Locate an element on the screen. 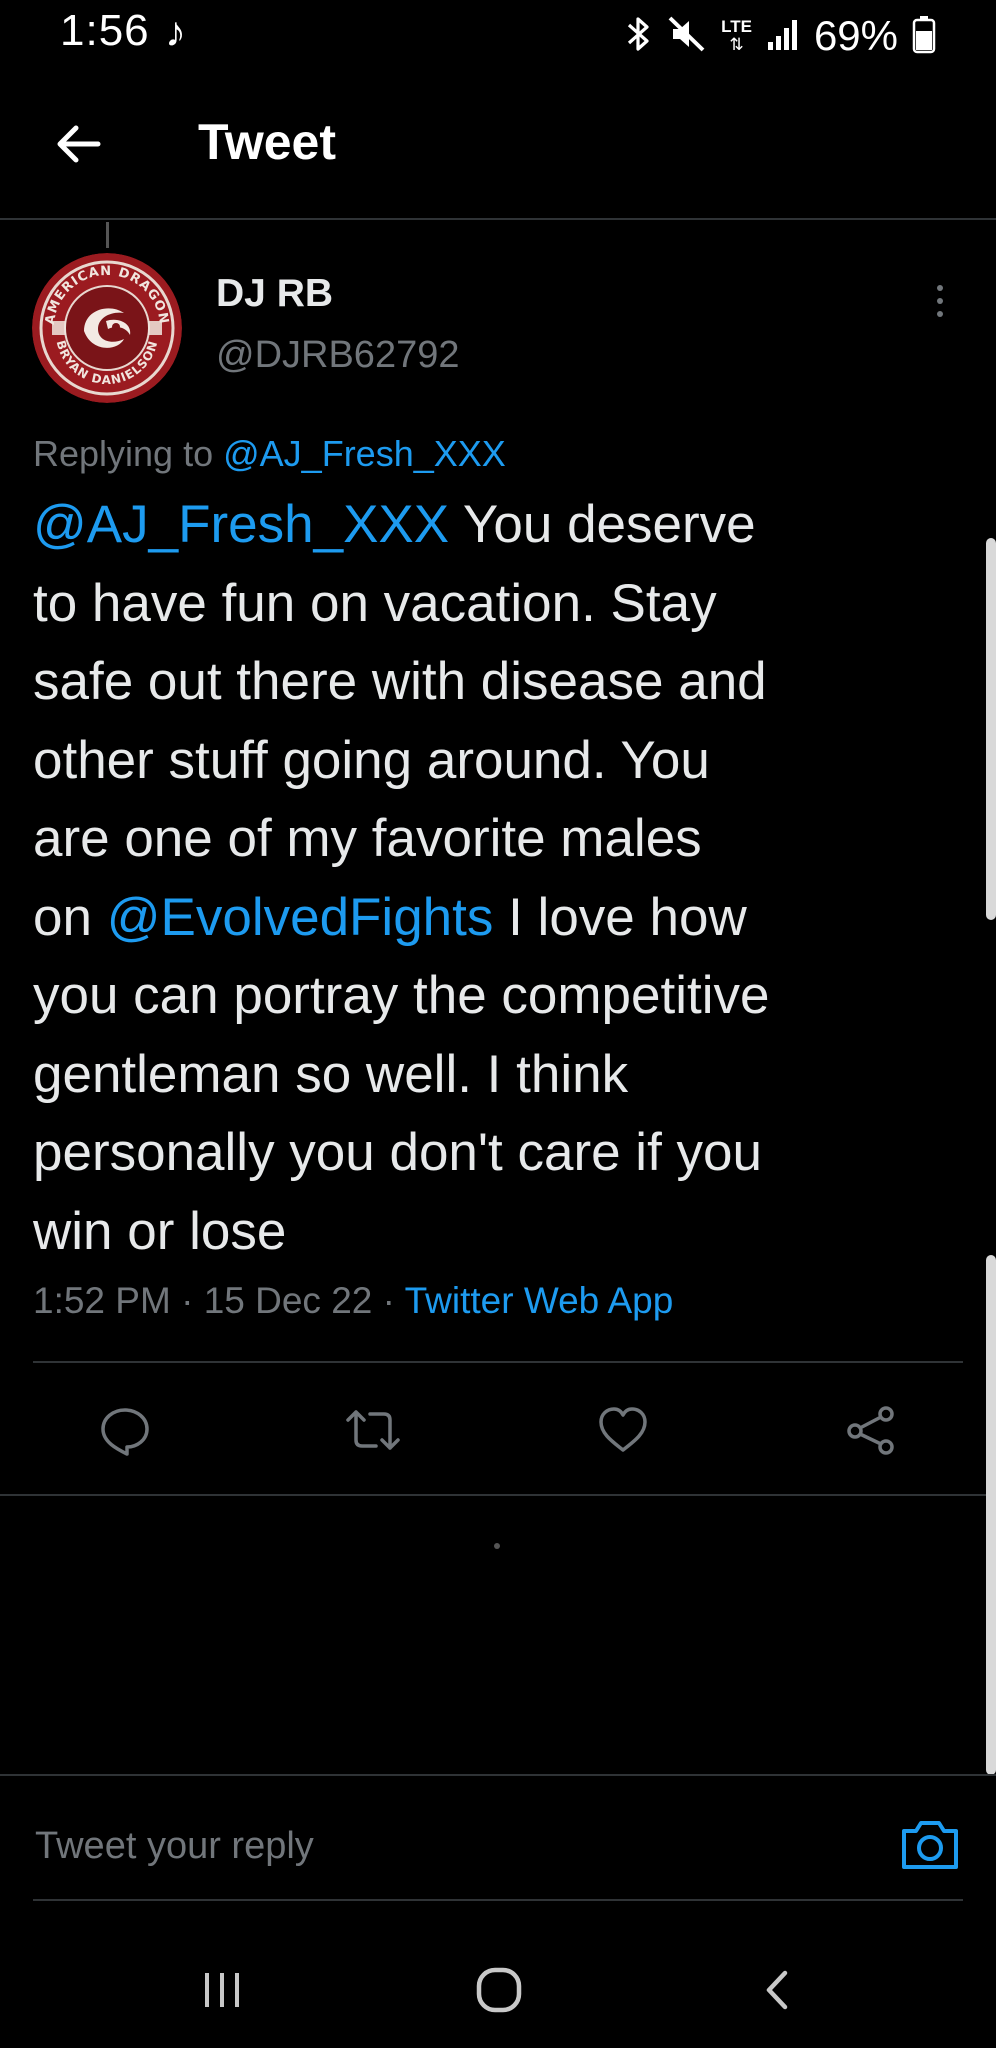  replying-to: Replying to @AJ_Fresh_XXX is located at coordinates (269, 454).